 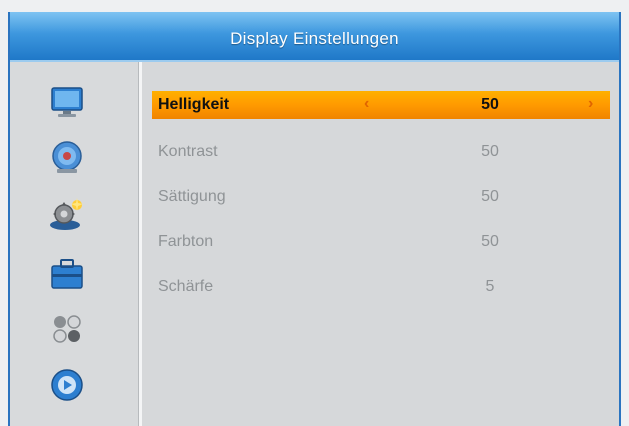 What do you see at coordinates (67, 157) in the screenshot?
I see `satellite-dish-icon` at bounding box center [67, 157].